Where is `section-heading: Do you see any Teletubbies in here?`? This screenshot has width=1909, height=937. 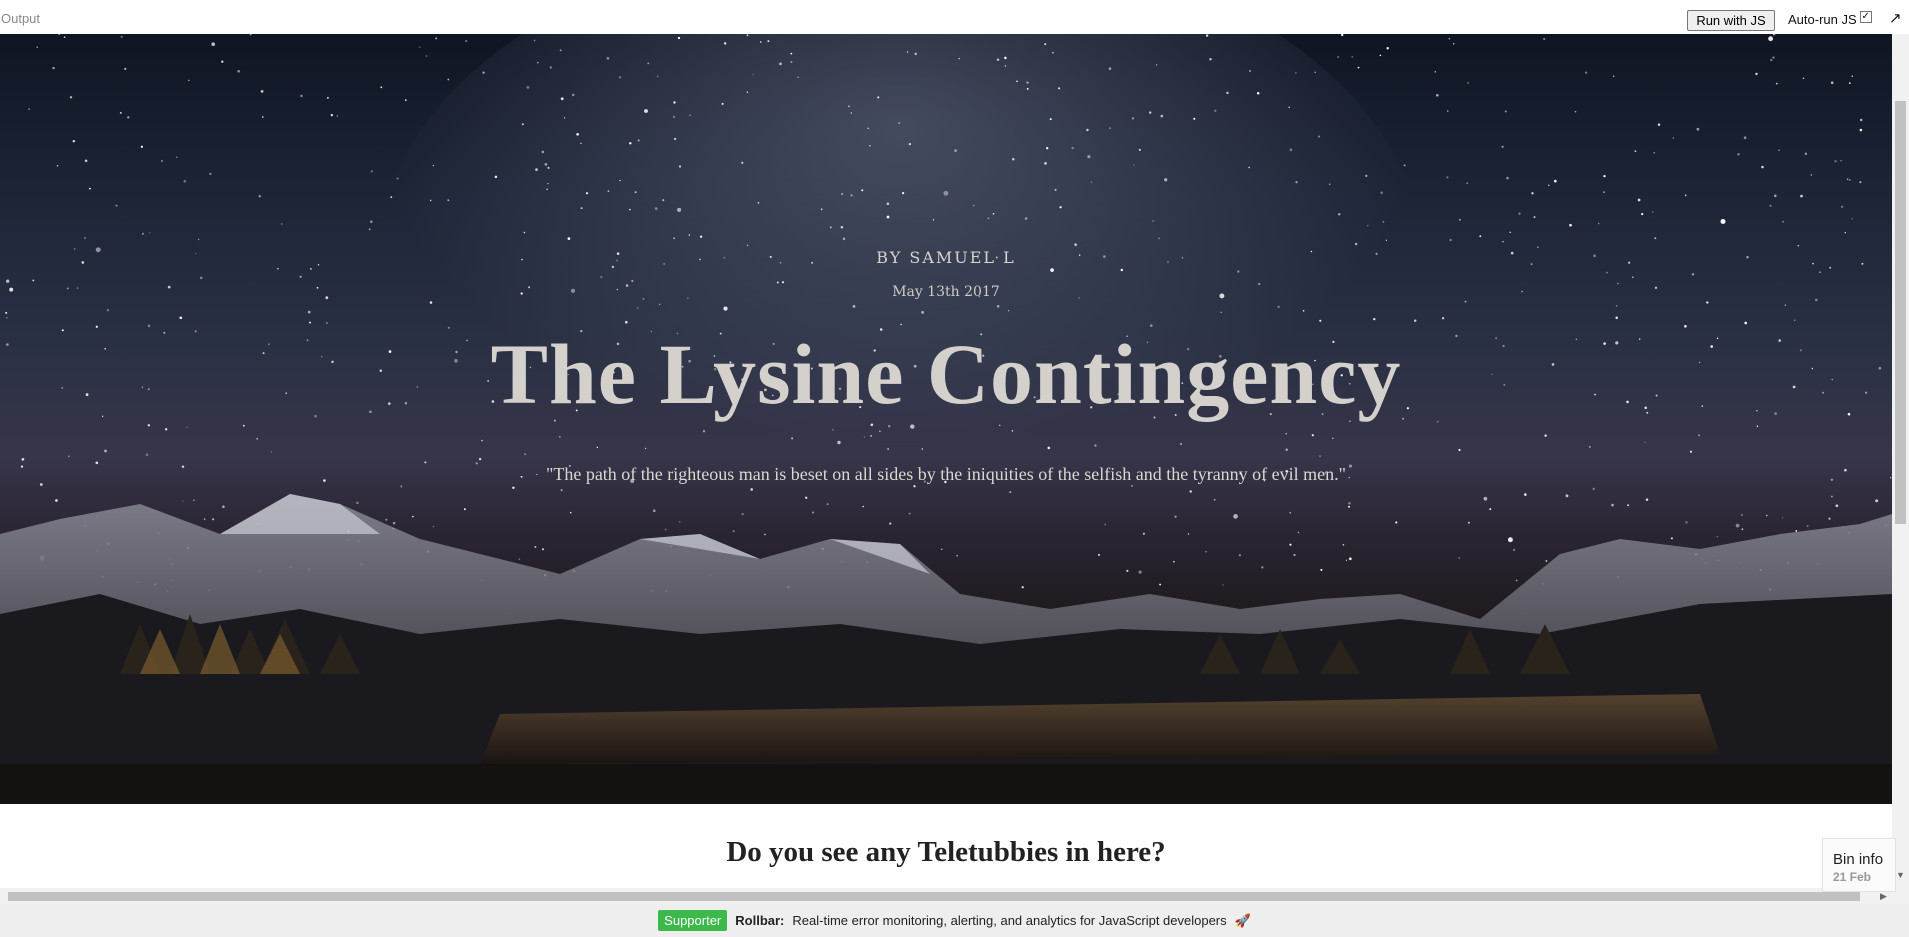
section-heading: Do you see any Teletubbies in here? is located at coordinates (946, 852).